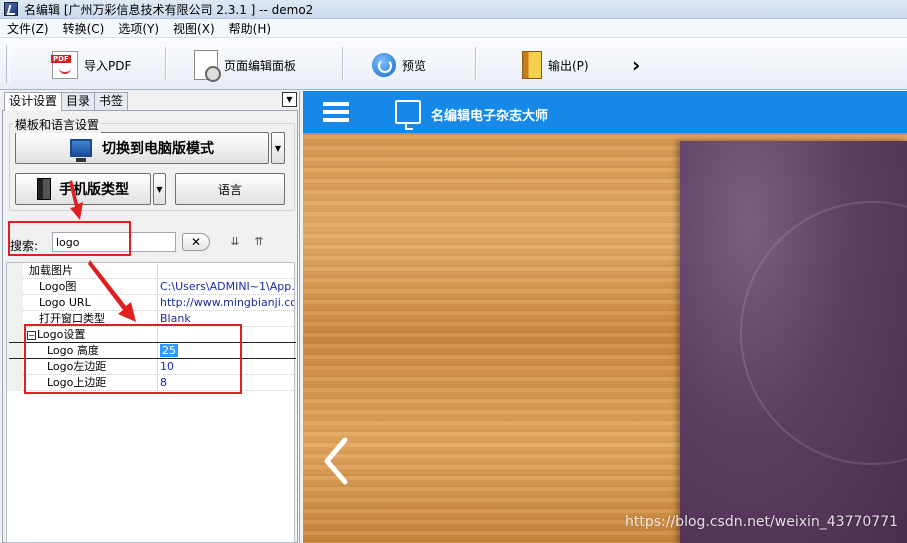  What do you see at coordinates (57, 124) in the screenshot?
I see `template-language-group-label: 模板和语言设置` at bounding box center [57, 124].